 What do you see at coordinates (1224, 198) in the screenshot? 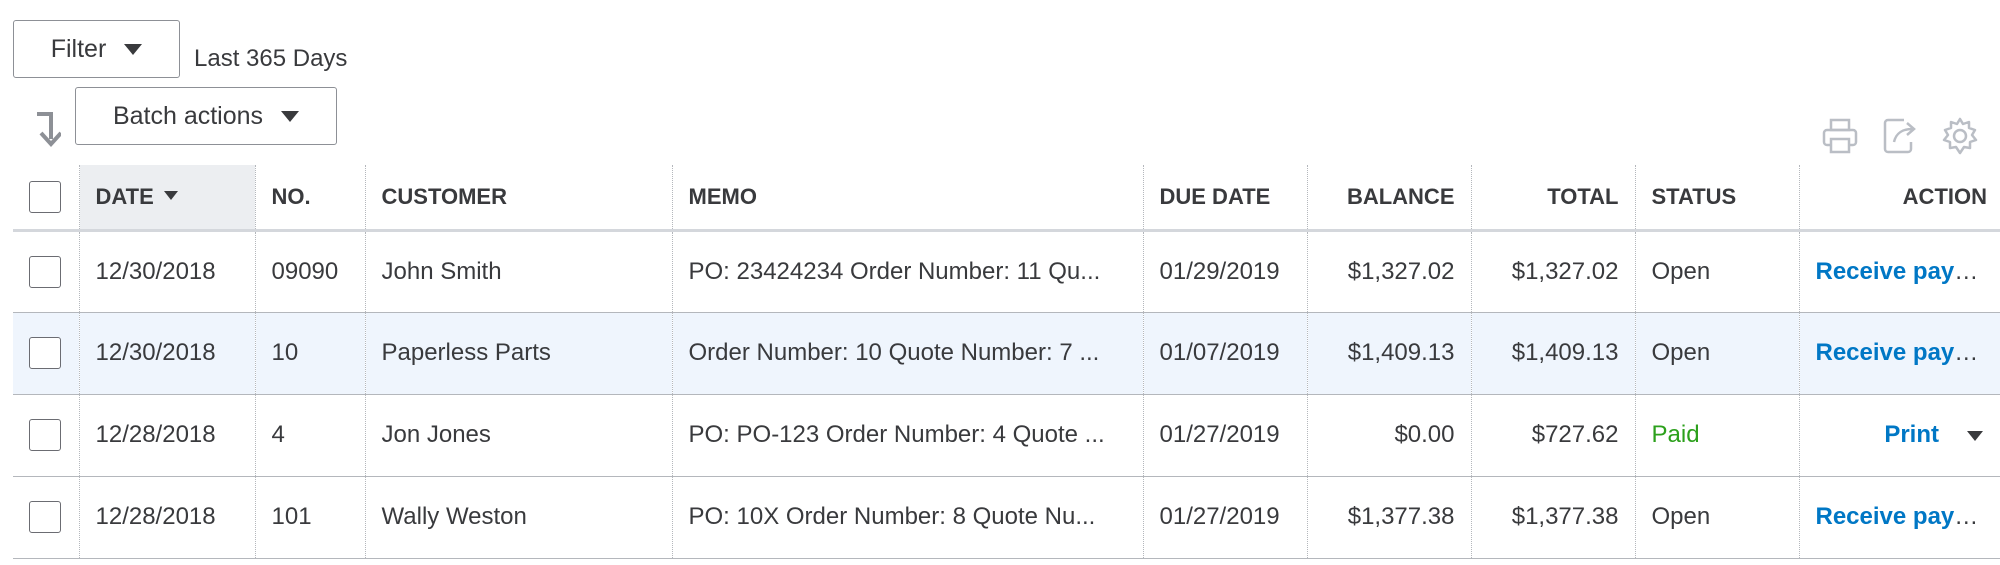
I see `column-header-due-date: DUE DATE` at bounding box center [1224, 198].